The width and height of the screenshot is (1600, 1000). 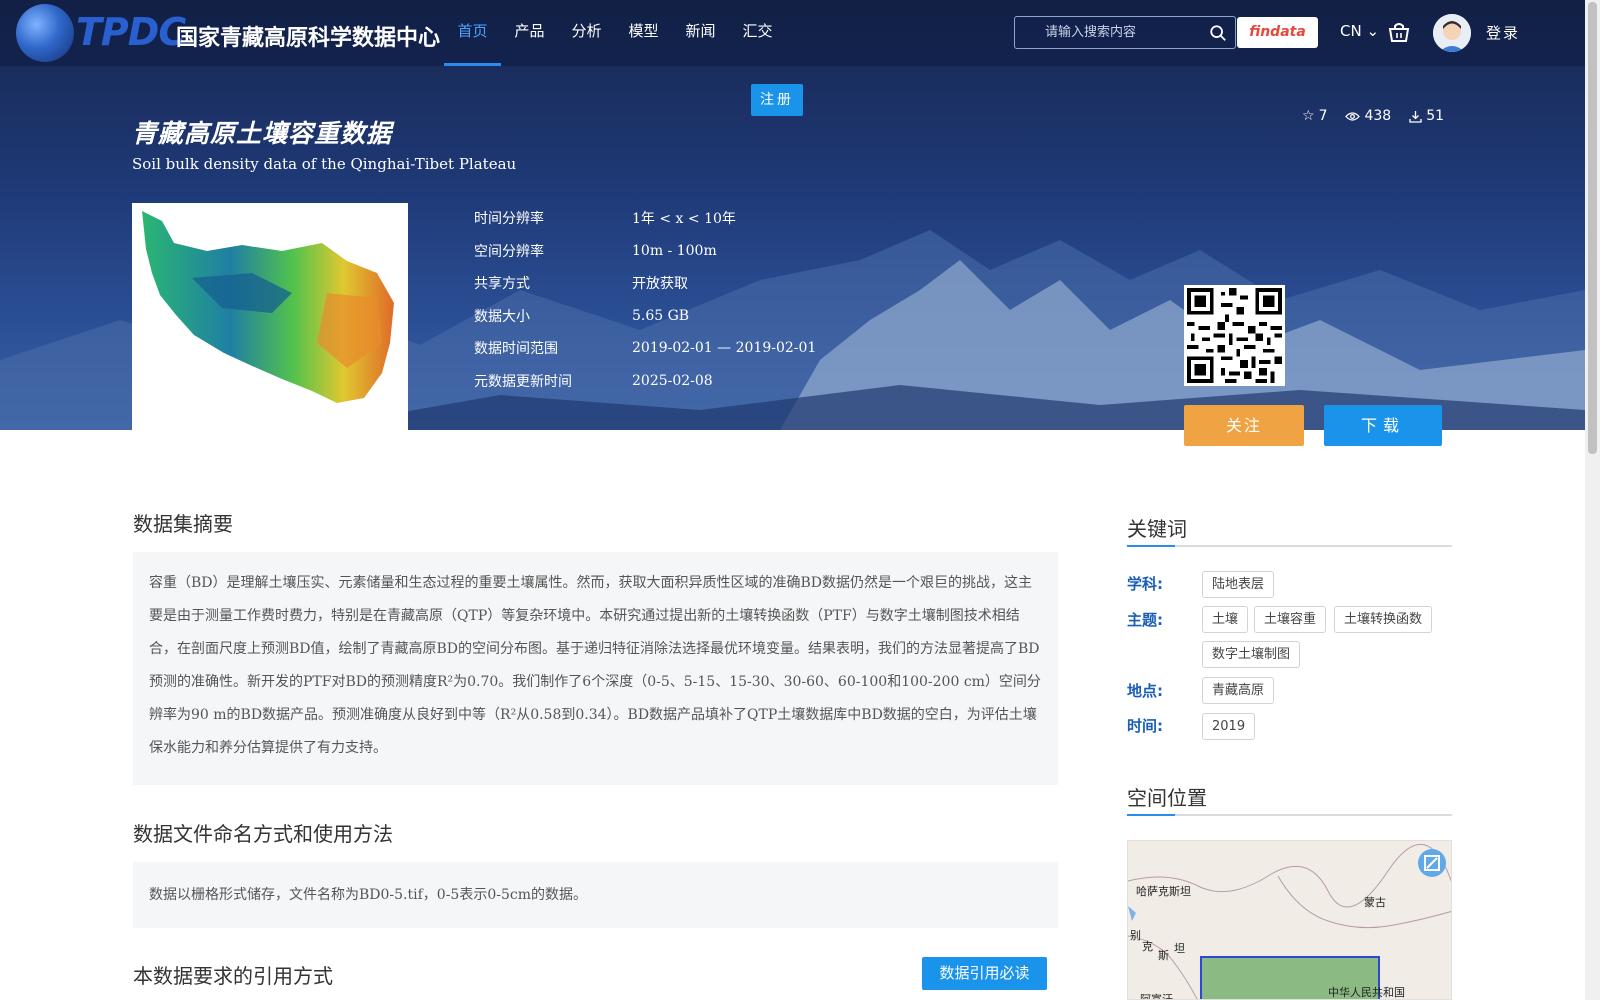 What do you see at coordinates (1145, 584) in the screenshot?
I see `subject-label: 学科:` at bounding box center [1145, 584].